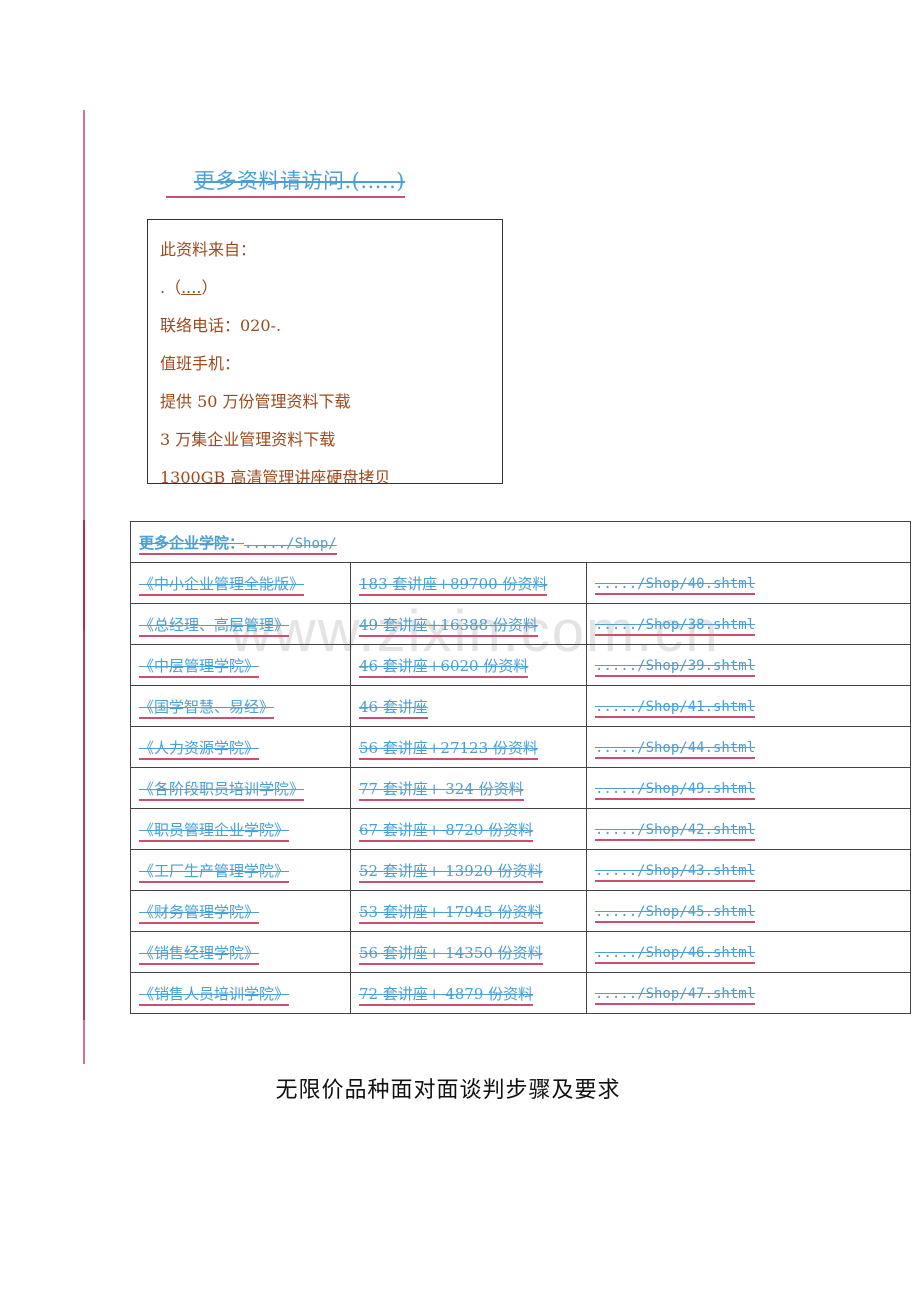 This screenshot has width=920, height=1302. I want to click on course-name-cell: 《销售人员培训学院》, so click(240, 993).